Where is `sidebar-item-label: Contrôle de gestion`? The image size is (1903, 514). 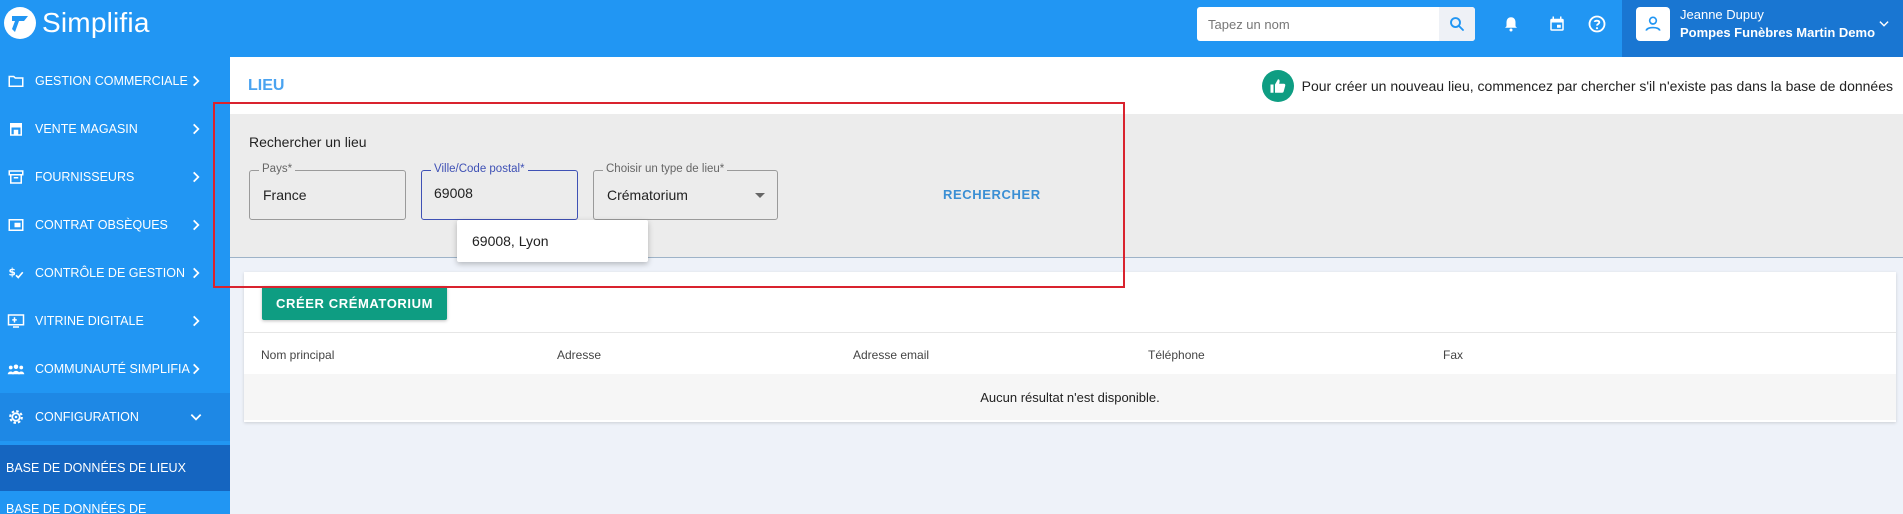 sidebar-item-label: Contrôle de gestion is located at coordinates (110, 273).